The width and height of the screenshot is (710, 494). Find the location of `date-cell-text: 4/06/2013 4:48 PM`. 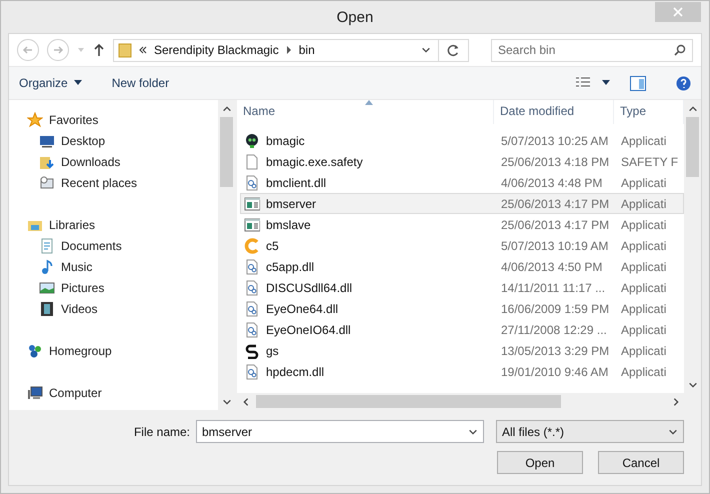

date-cell-text: 4/06/2013 4:48 PM is located at coordinates (552, 183).